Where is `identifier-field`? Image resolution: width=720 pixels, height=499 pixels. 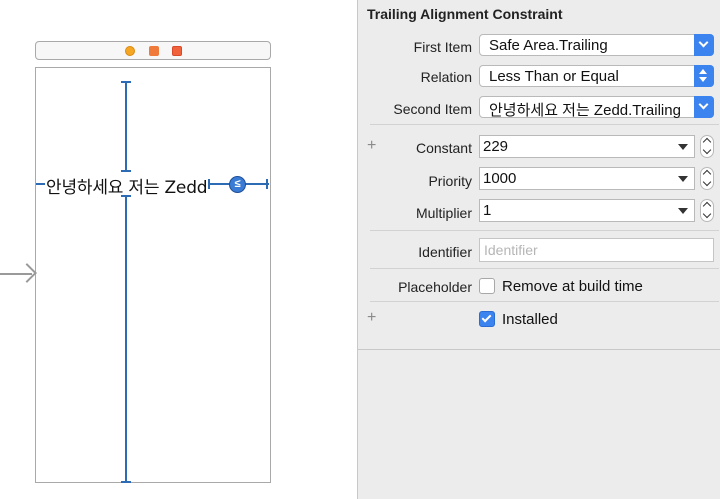 identifier-field is located at coordinates (596, 250).